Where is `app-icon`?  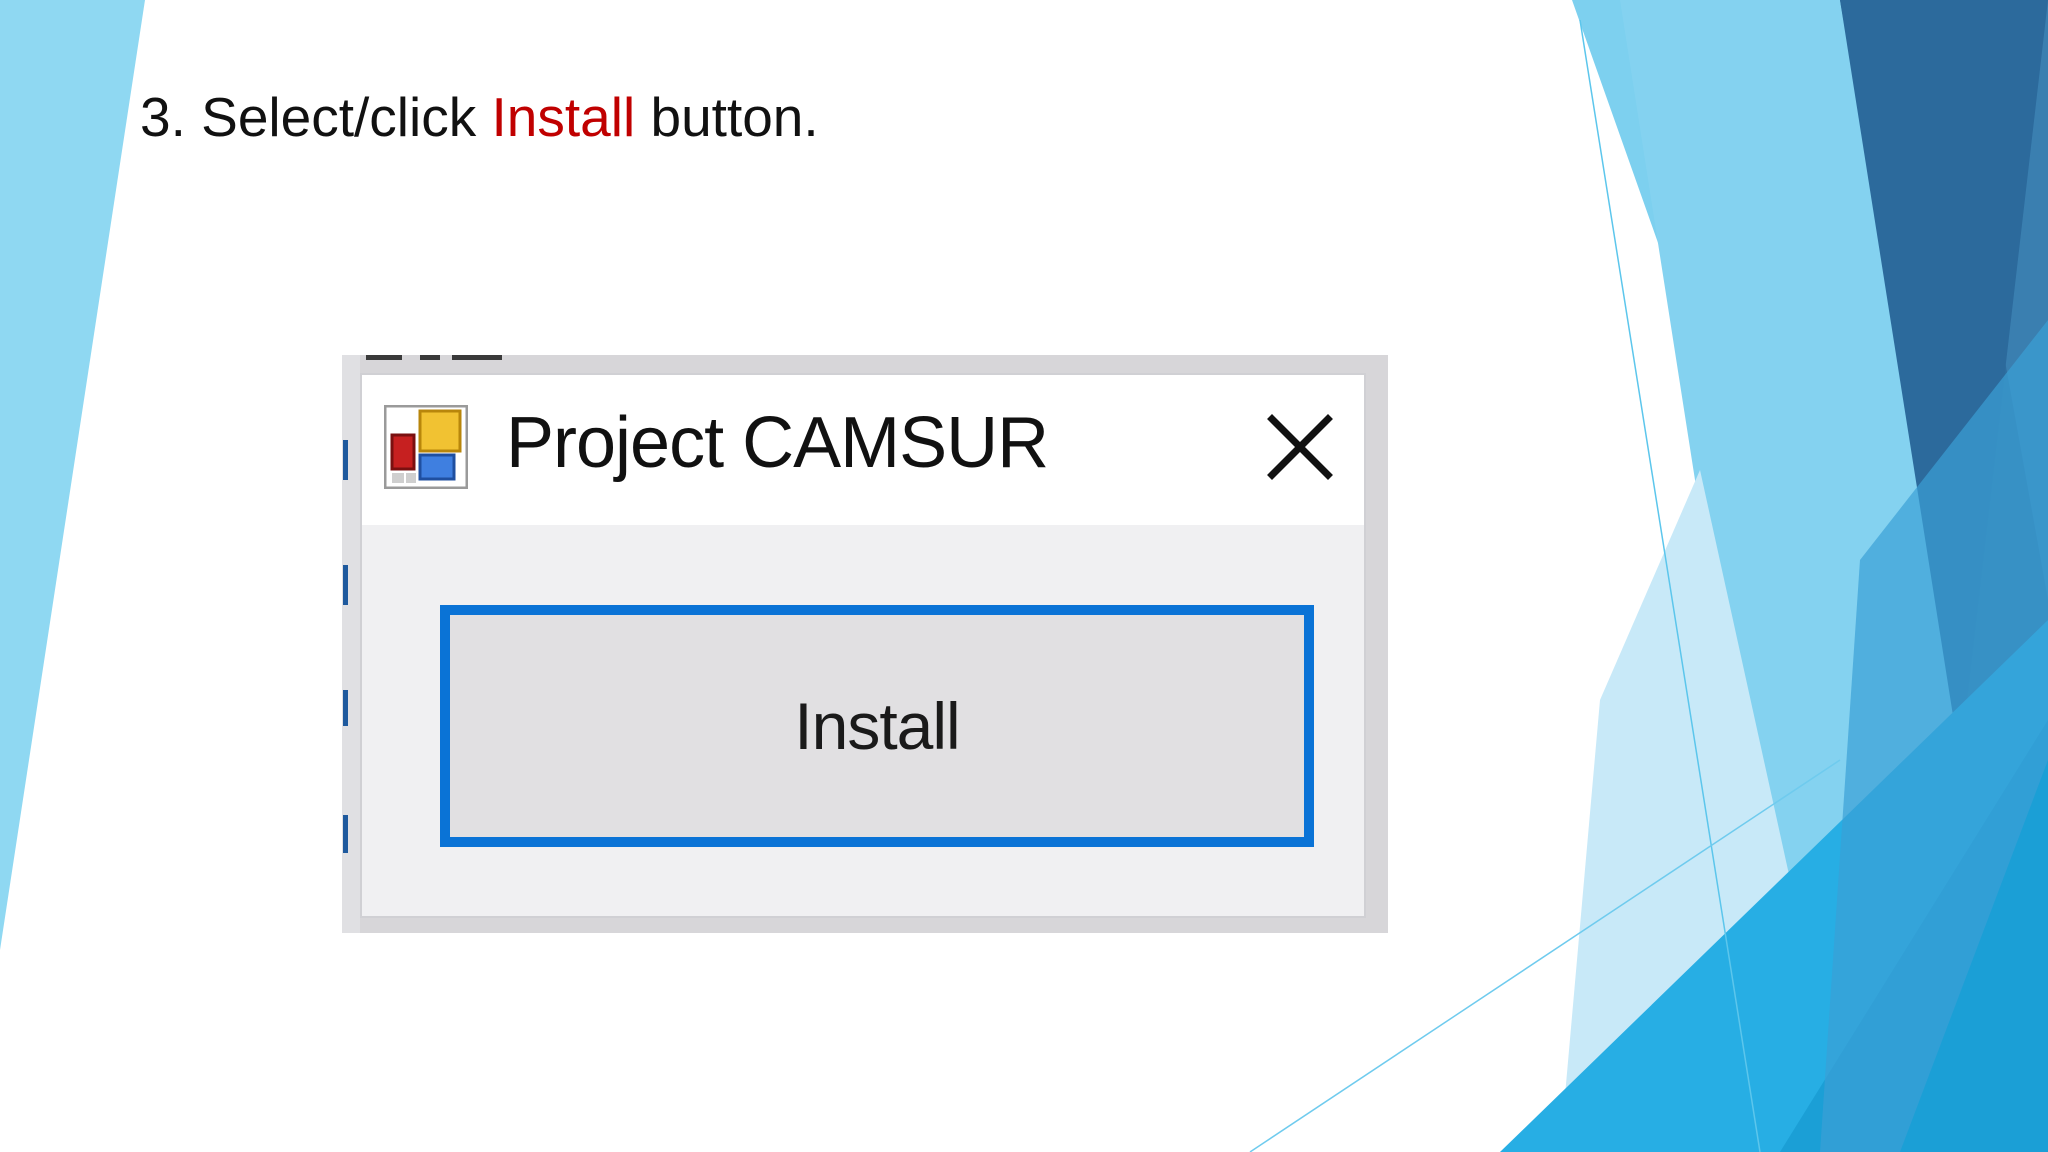
app-icon is located at coordinates (426, 447).